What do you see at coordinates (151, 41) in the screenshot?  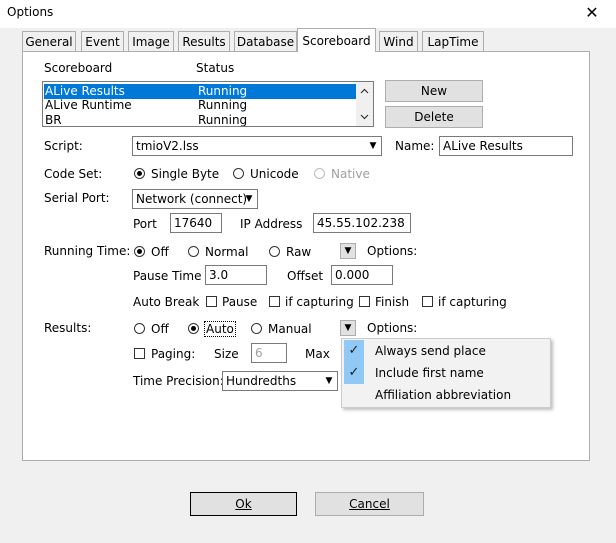 I see `tab-image: Image` at bounding box center [151, 41].